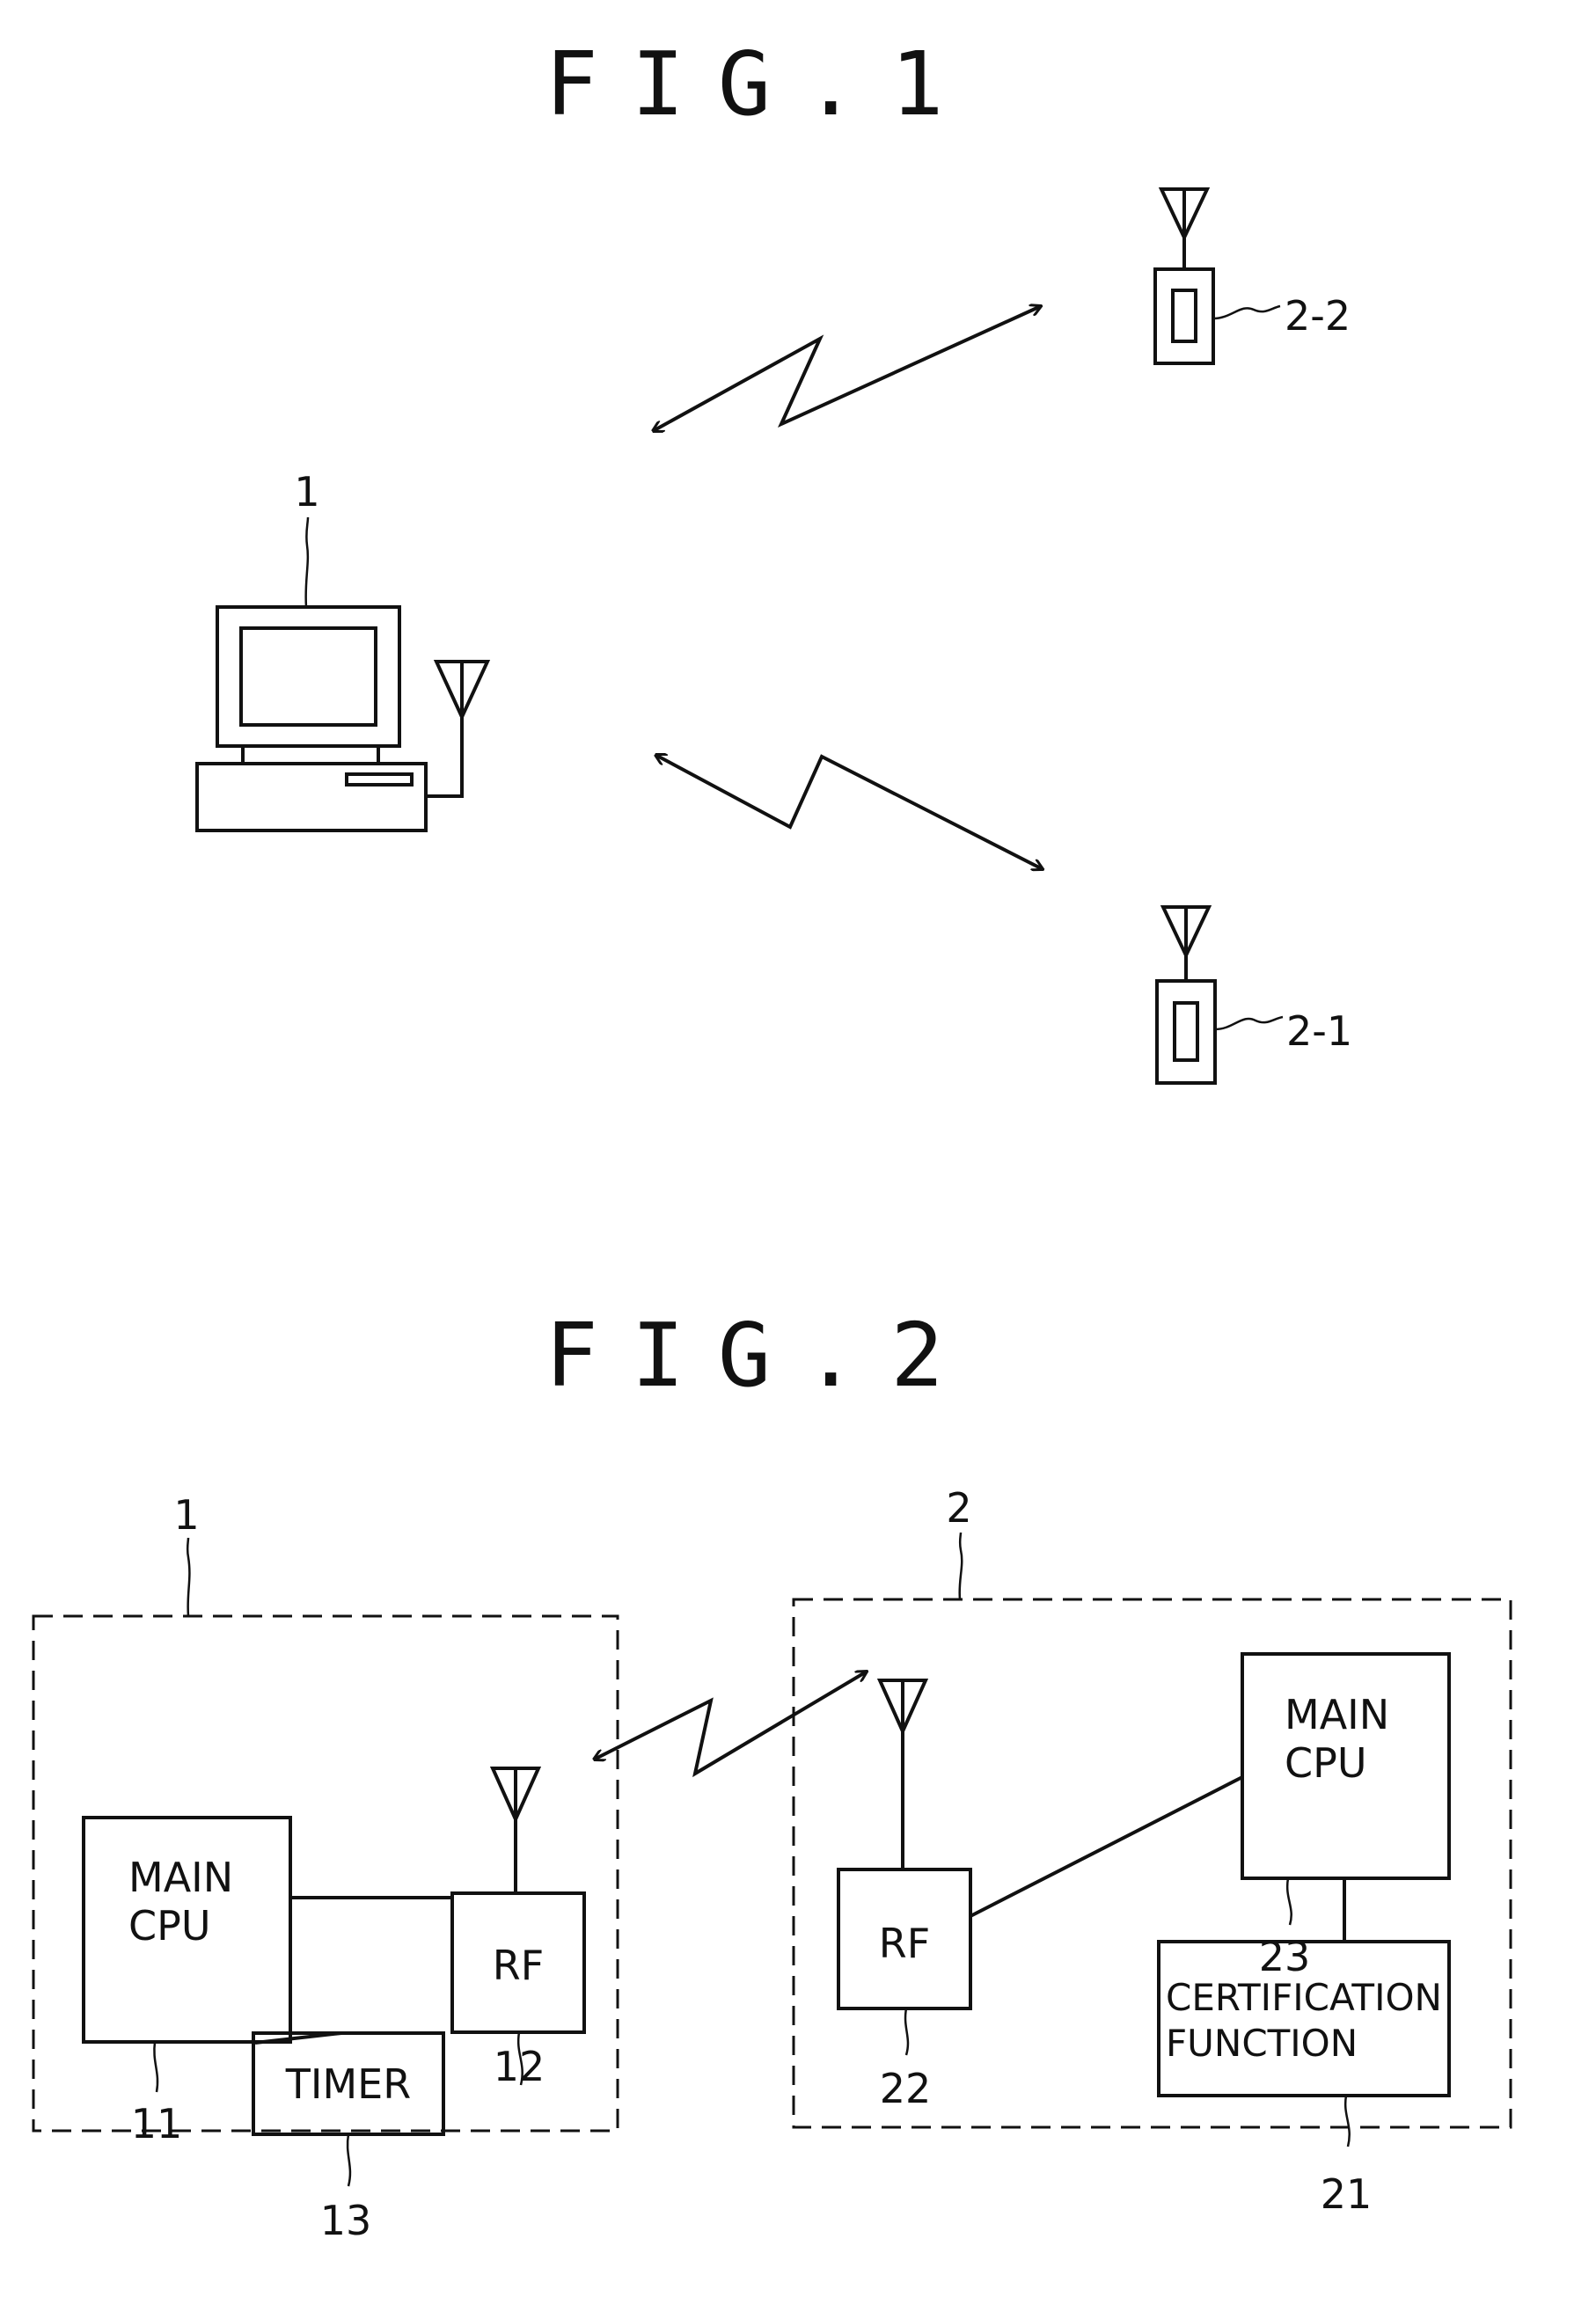  Describe the element at coordinates (308, 676) in the screenshot. I see `monitor-screen` at that location.